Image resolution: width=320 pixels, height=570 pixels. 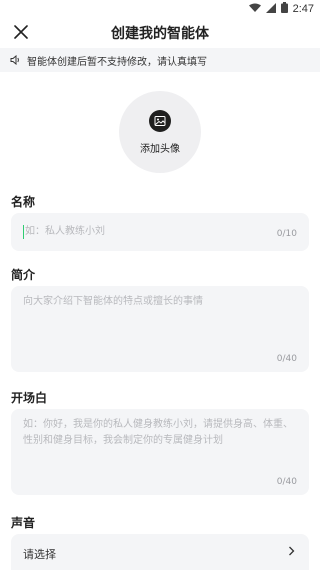 I want to click on image-icon, so click(x=160, y=120).